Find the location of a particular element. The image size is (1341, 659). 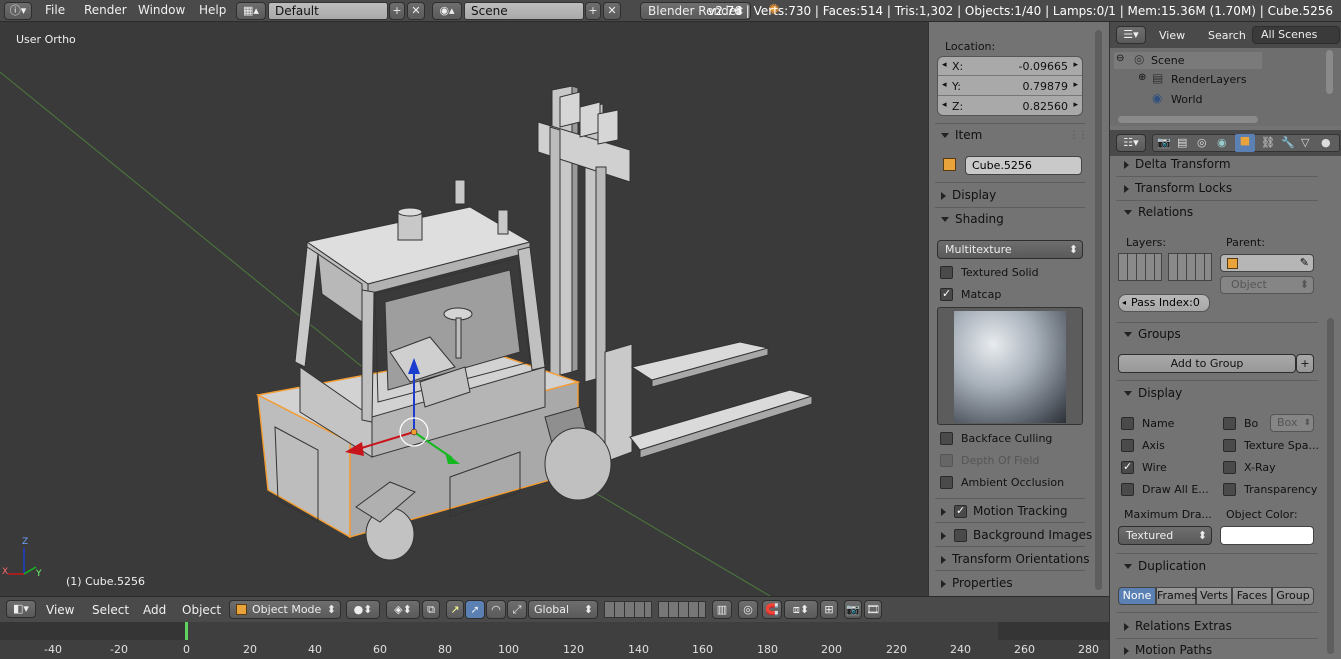

matcap-preview is located at coordinates (1010, 366).